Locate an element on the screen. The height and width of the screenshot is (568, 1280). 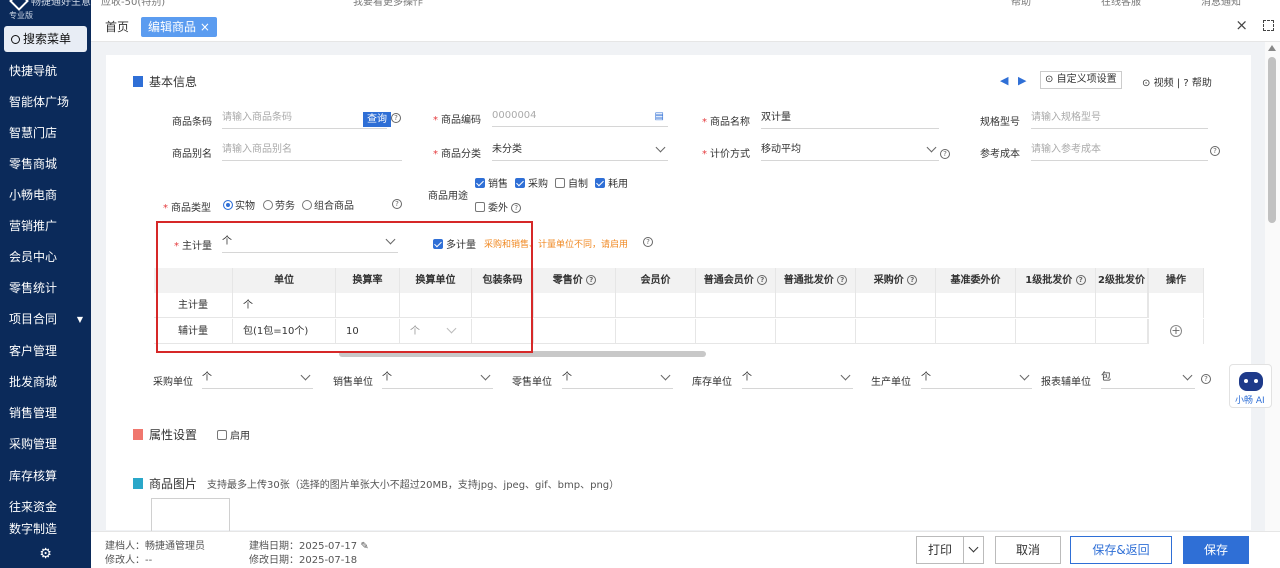
sidebar-item-customer: 客户管理 is located at coordinates (45, 351).